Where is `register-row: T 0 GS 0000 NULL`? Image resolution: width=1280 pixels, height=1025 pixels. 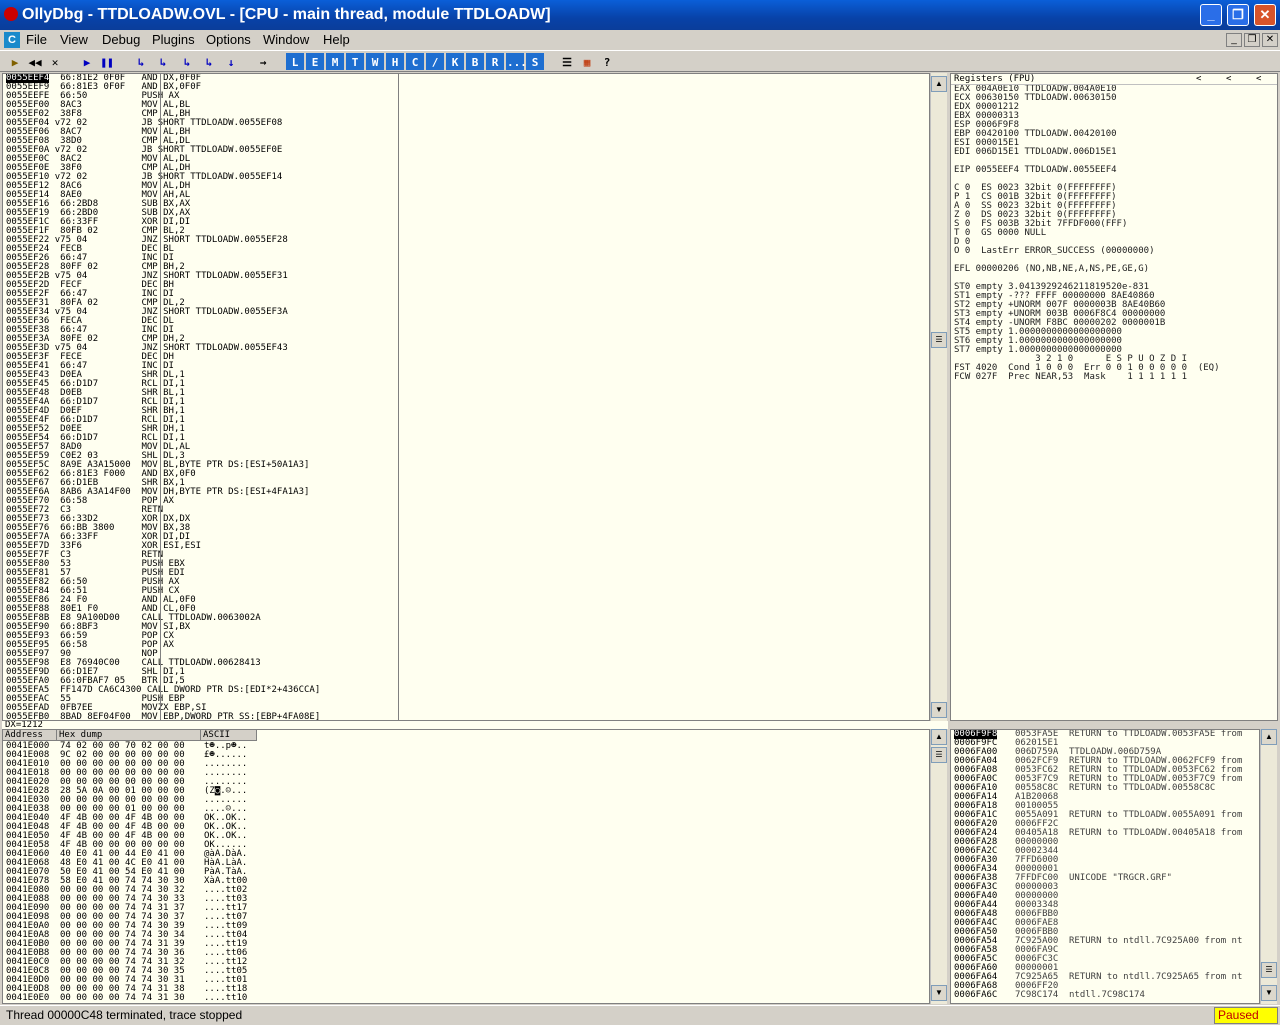
register-row: T 0 GS 0000 NULL is located at coordinates (1115, 233).